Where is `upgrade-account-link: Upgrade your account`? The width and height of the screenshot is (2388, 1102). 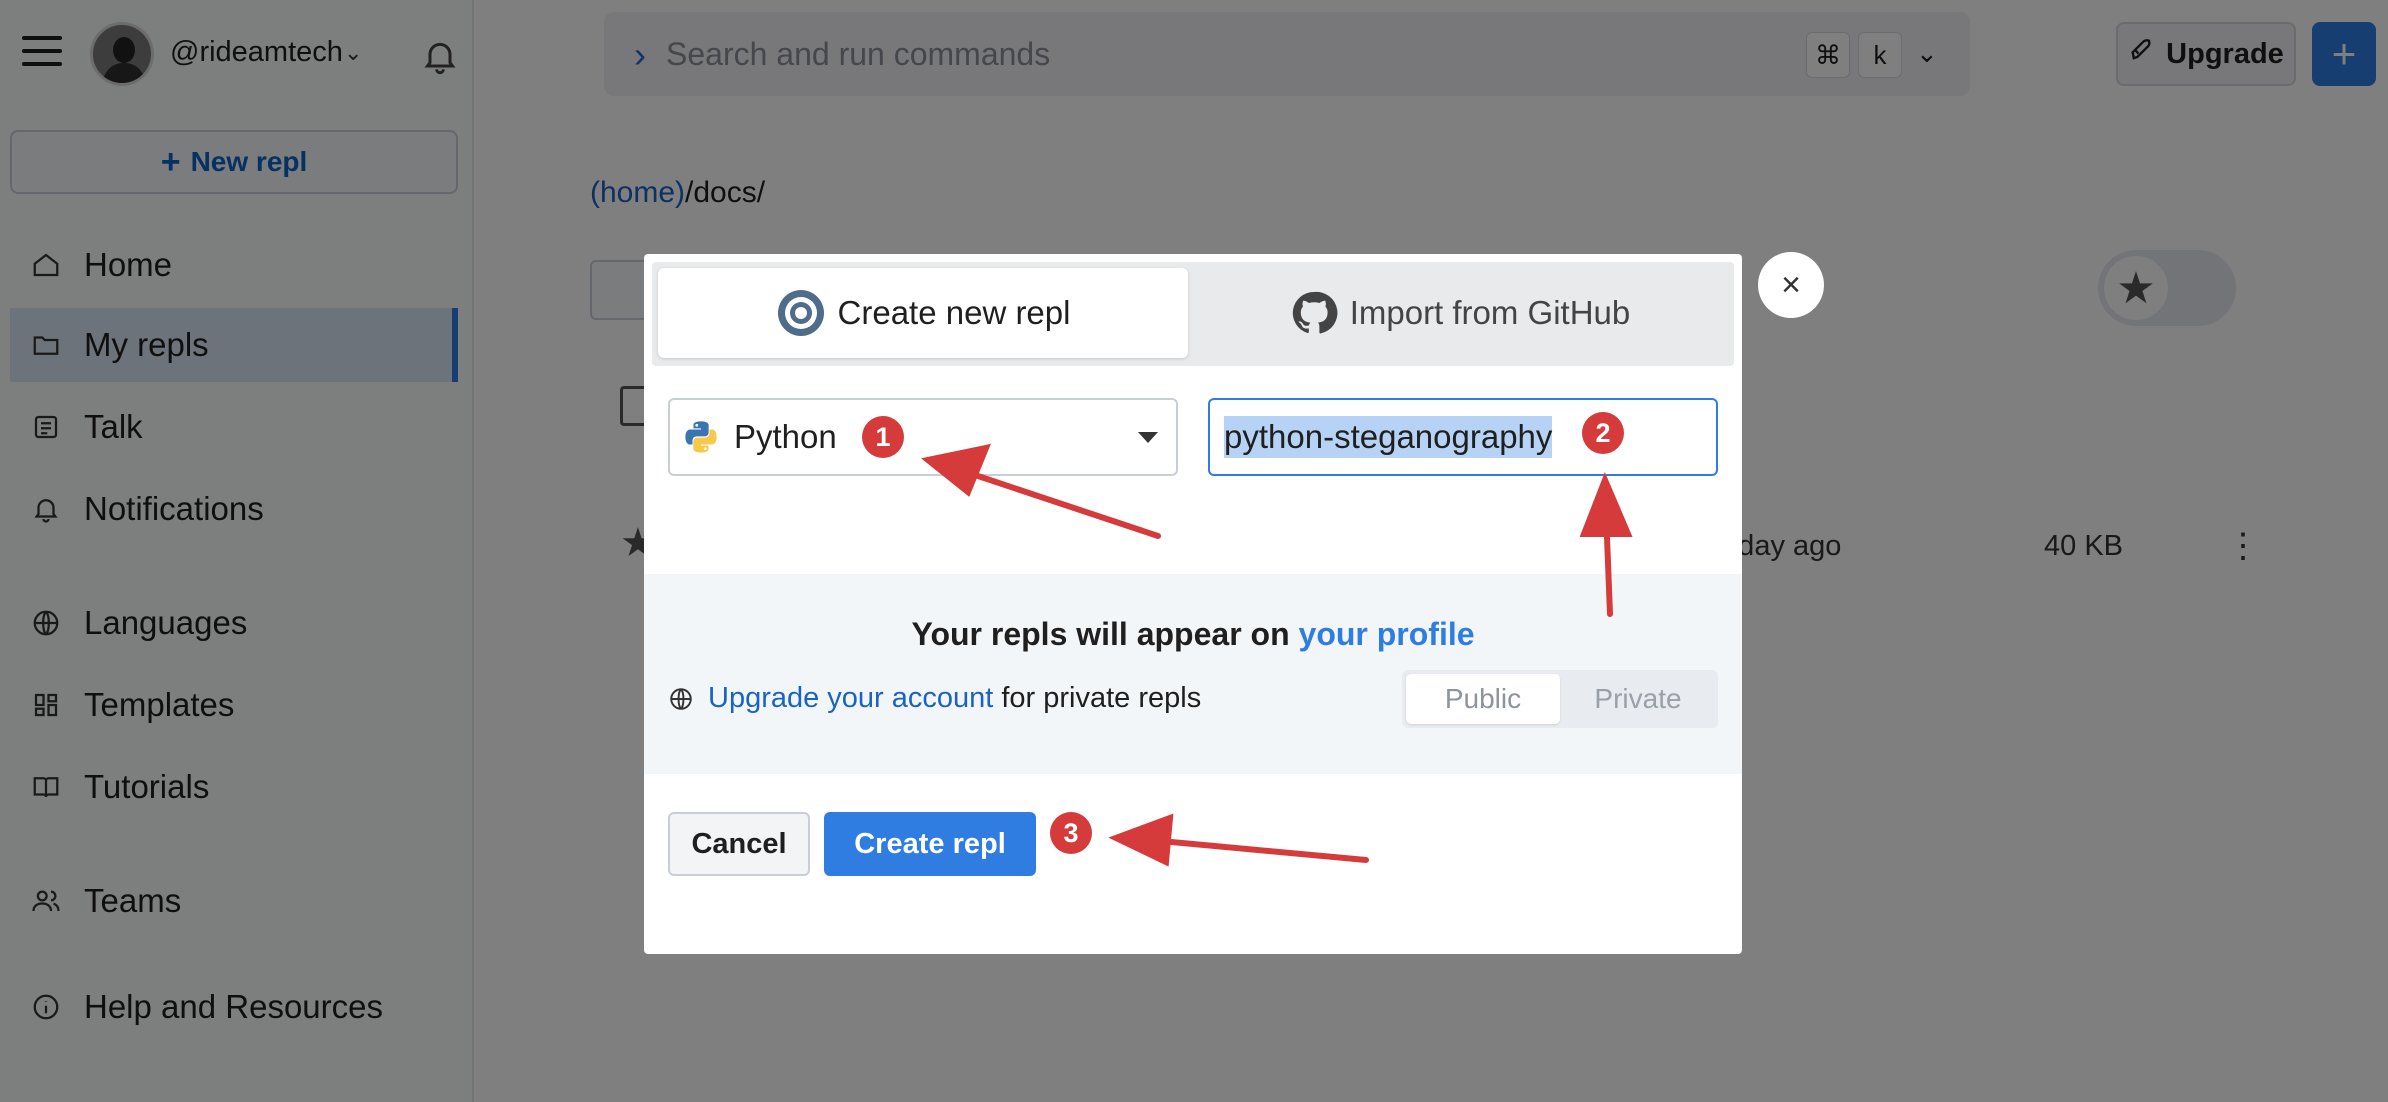 upgrade-account-link: Upgrade your account is located at coordinates (850, 698).